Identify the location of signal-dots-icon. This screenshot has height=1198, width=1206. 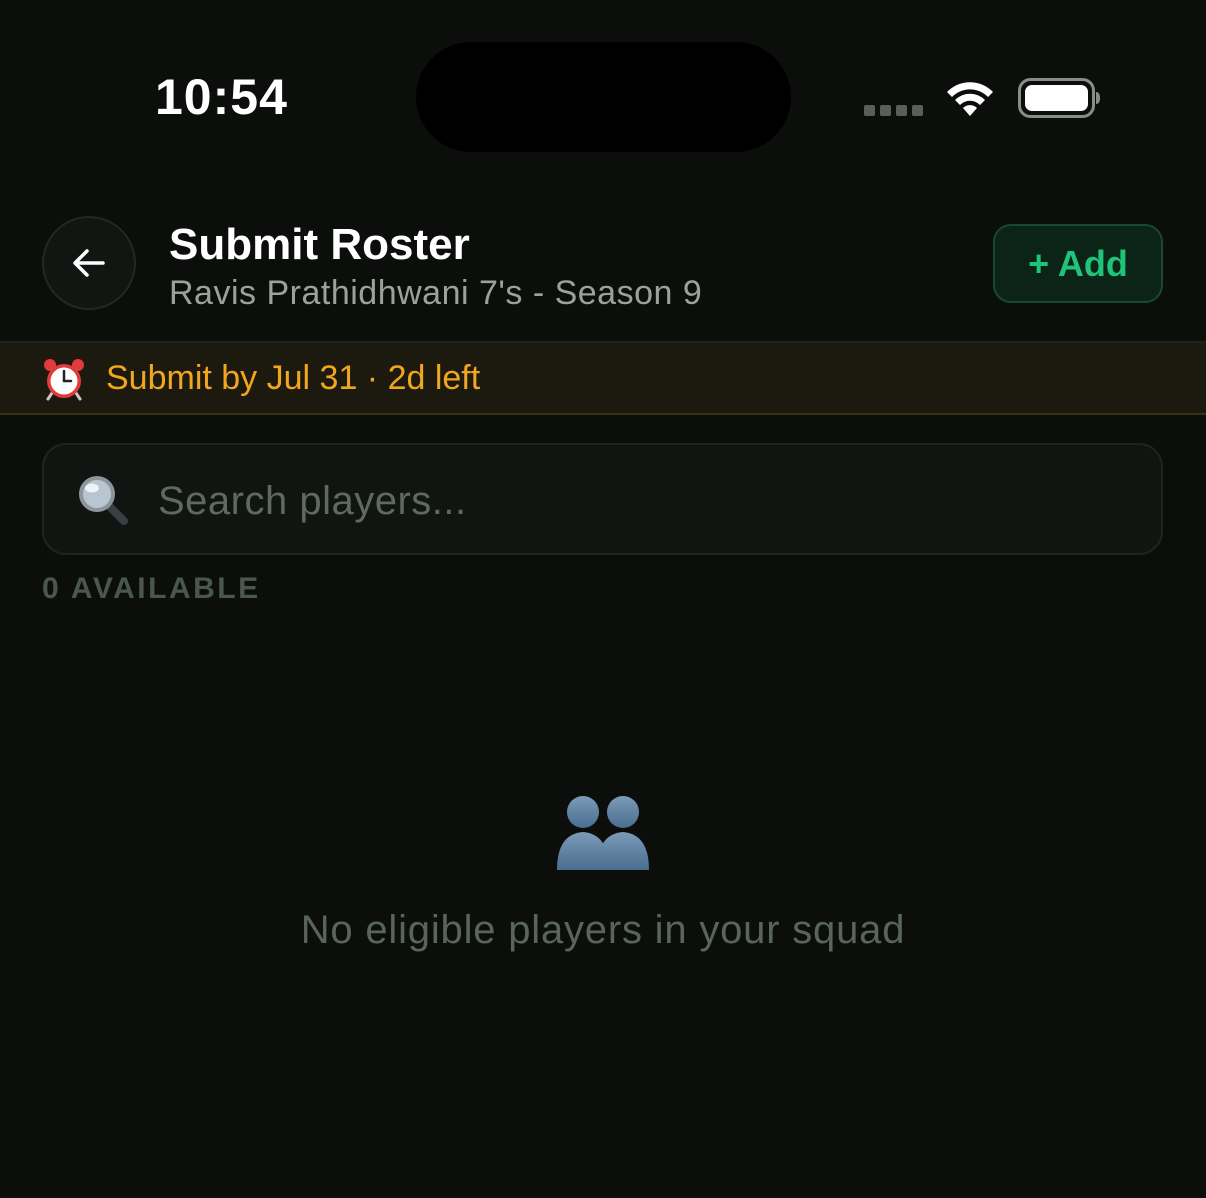
(894, 111).